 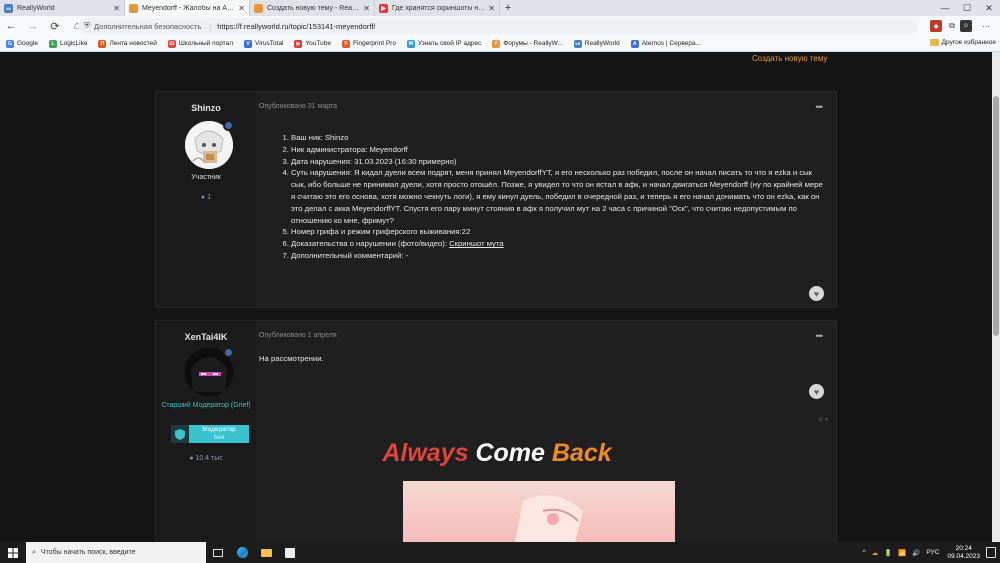 I want to click on post-count: ● 1, so click(x=206, y=197).